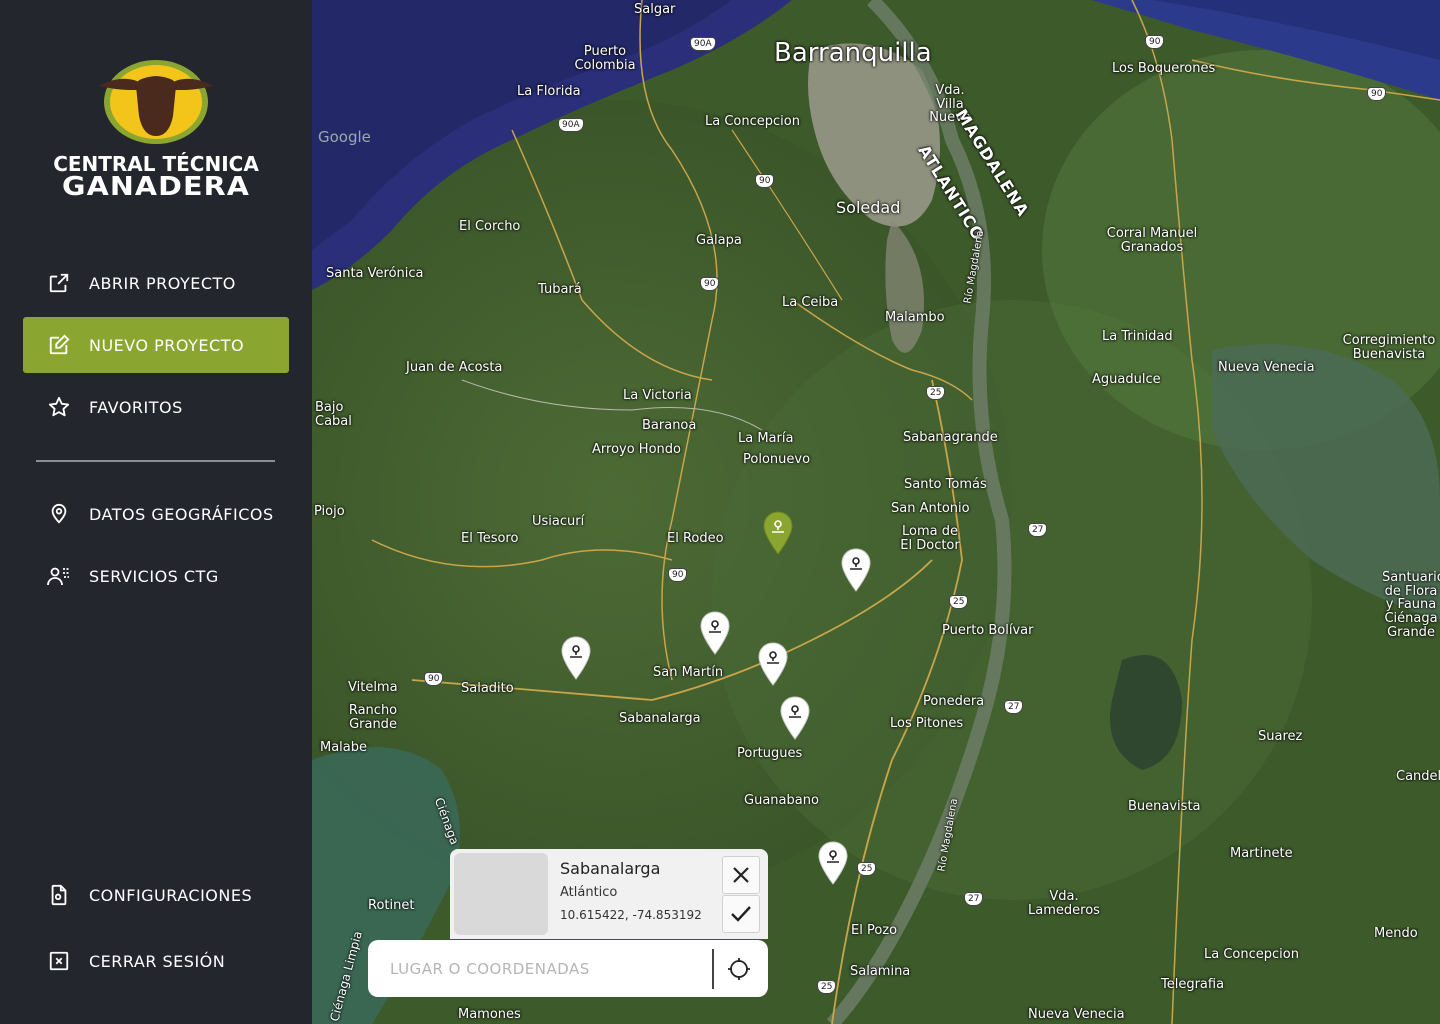  Describe the element at coordinates (741, 875) in the screenshot. I see `popup-close-button` at that location.